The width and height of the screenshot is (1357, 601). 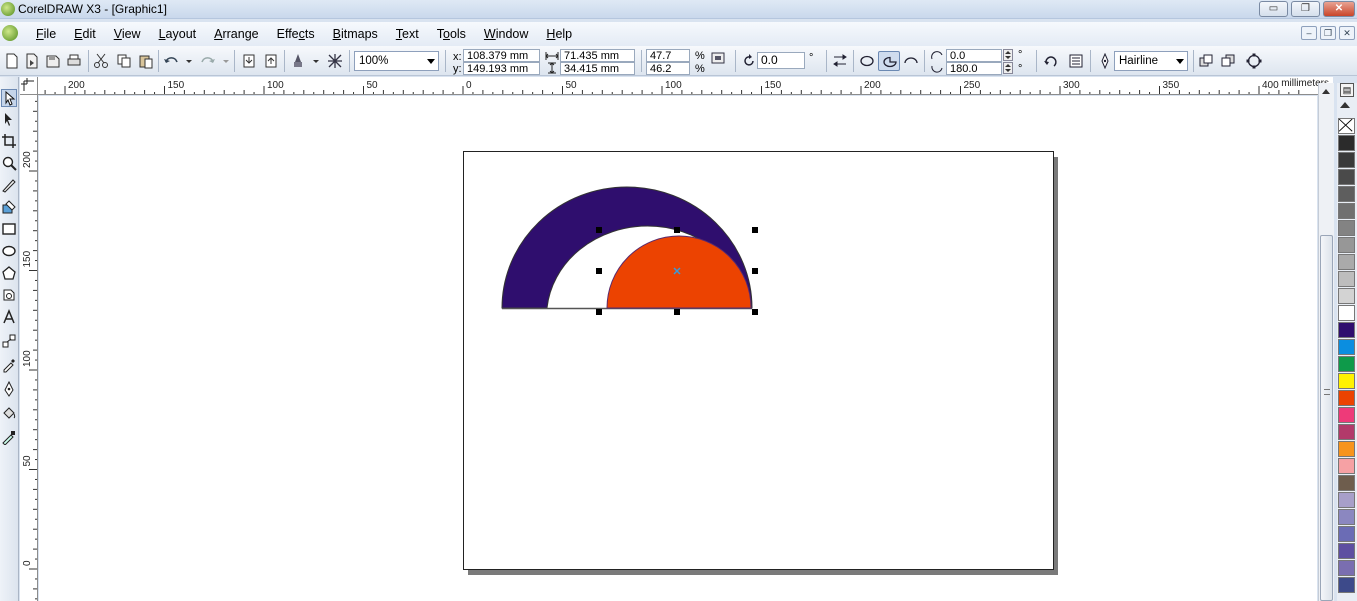 I want to click on mirror-icon, so click(x=840, y=61).